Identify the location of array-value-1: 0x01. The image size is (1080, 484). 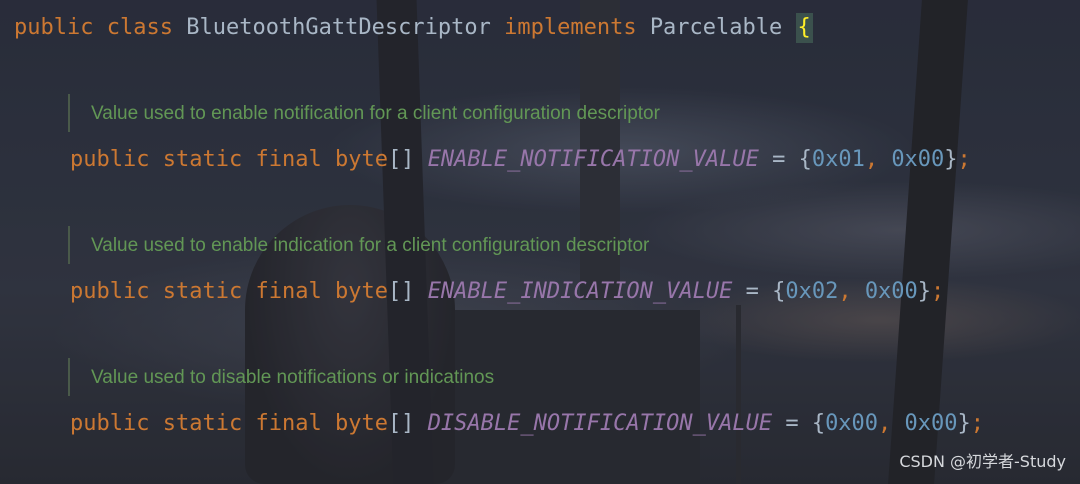
(838, 159).